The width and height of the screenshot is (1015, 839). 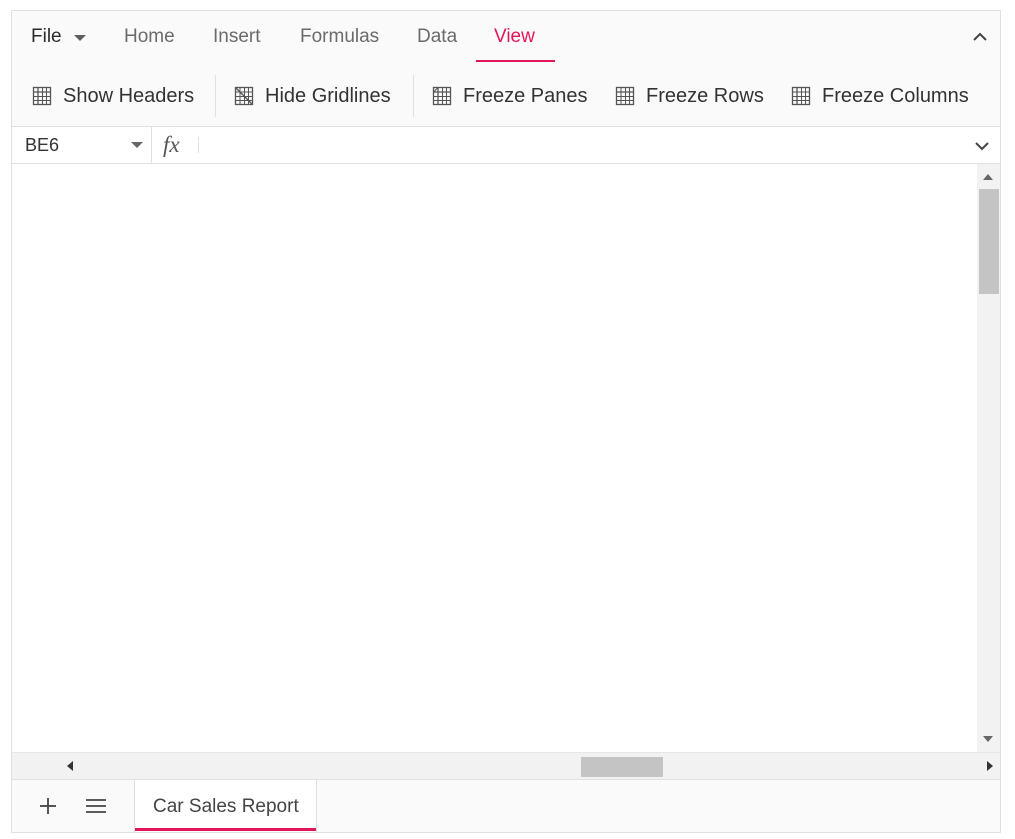 I want to click on name-box-value: BE6, so click(x=42, y=145).